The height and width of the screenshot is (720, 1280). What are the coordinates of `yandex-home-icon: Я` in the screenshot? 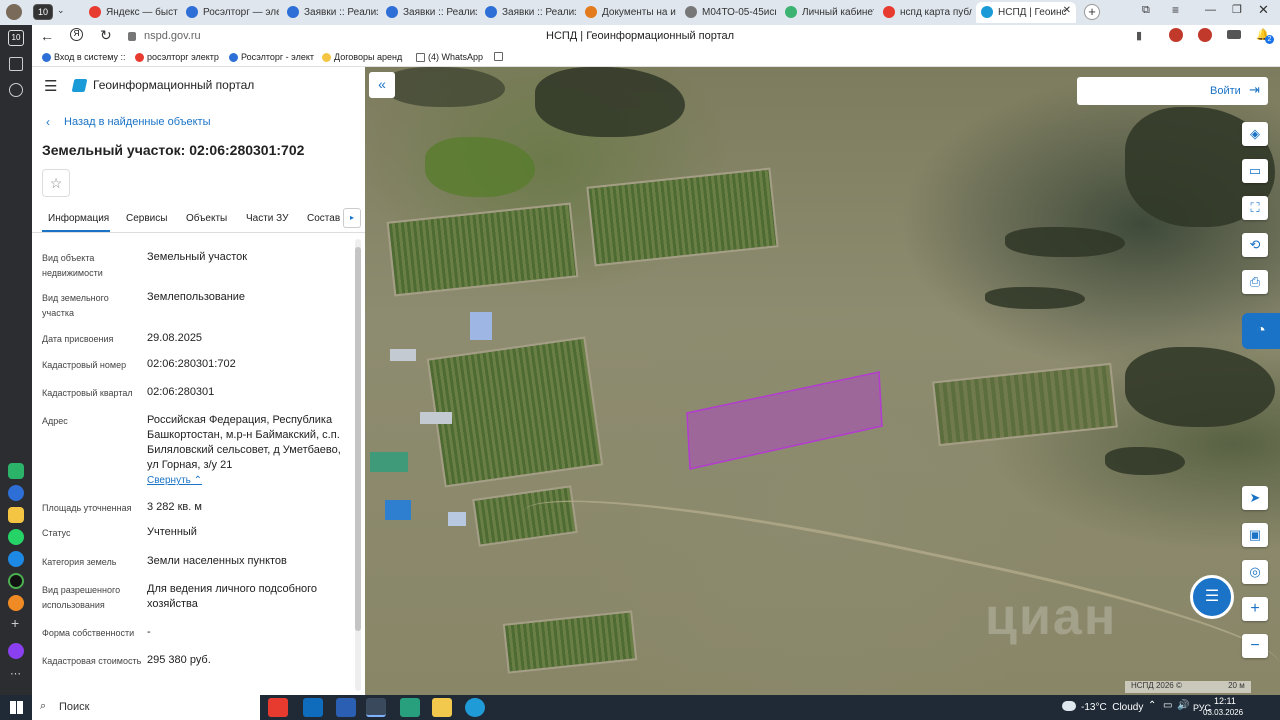 It's located at (76, 34).